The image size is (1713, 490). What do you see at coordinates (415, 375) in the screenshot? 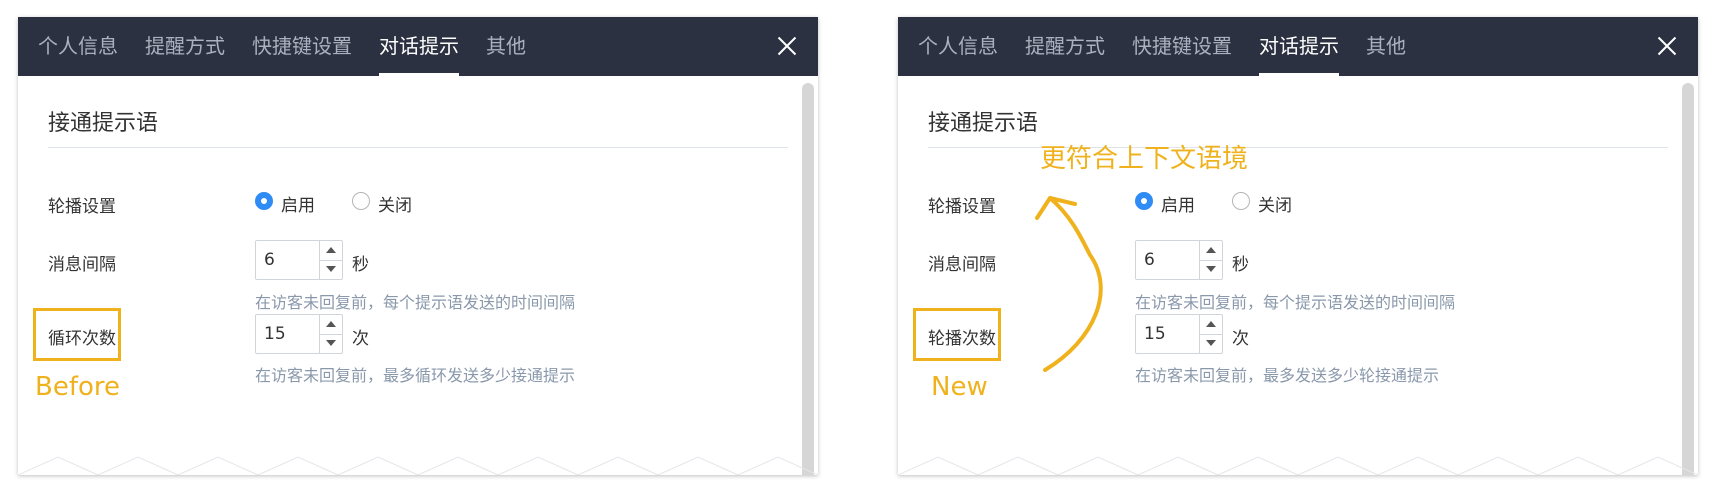
I see `loop-count-hint: 在访客未回复前，最多循环发送多少接通提示` at bounding box center [415, 375].